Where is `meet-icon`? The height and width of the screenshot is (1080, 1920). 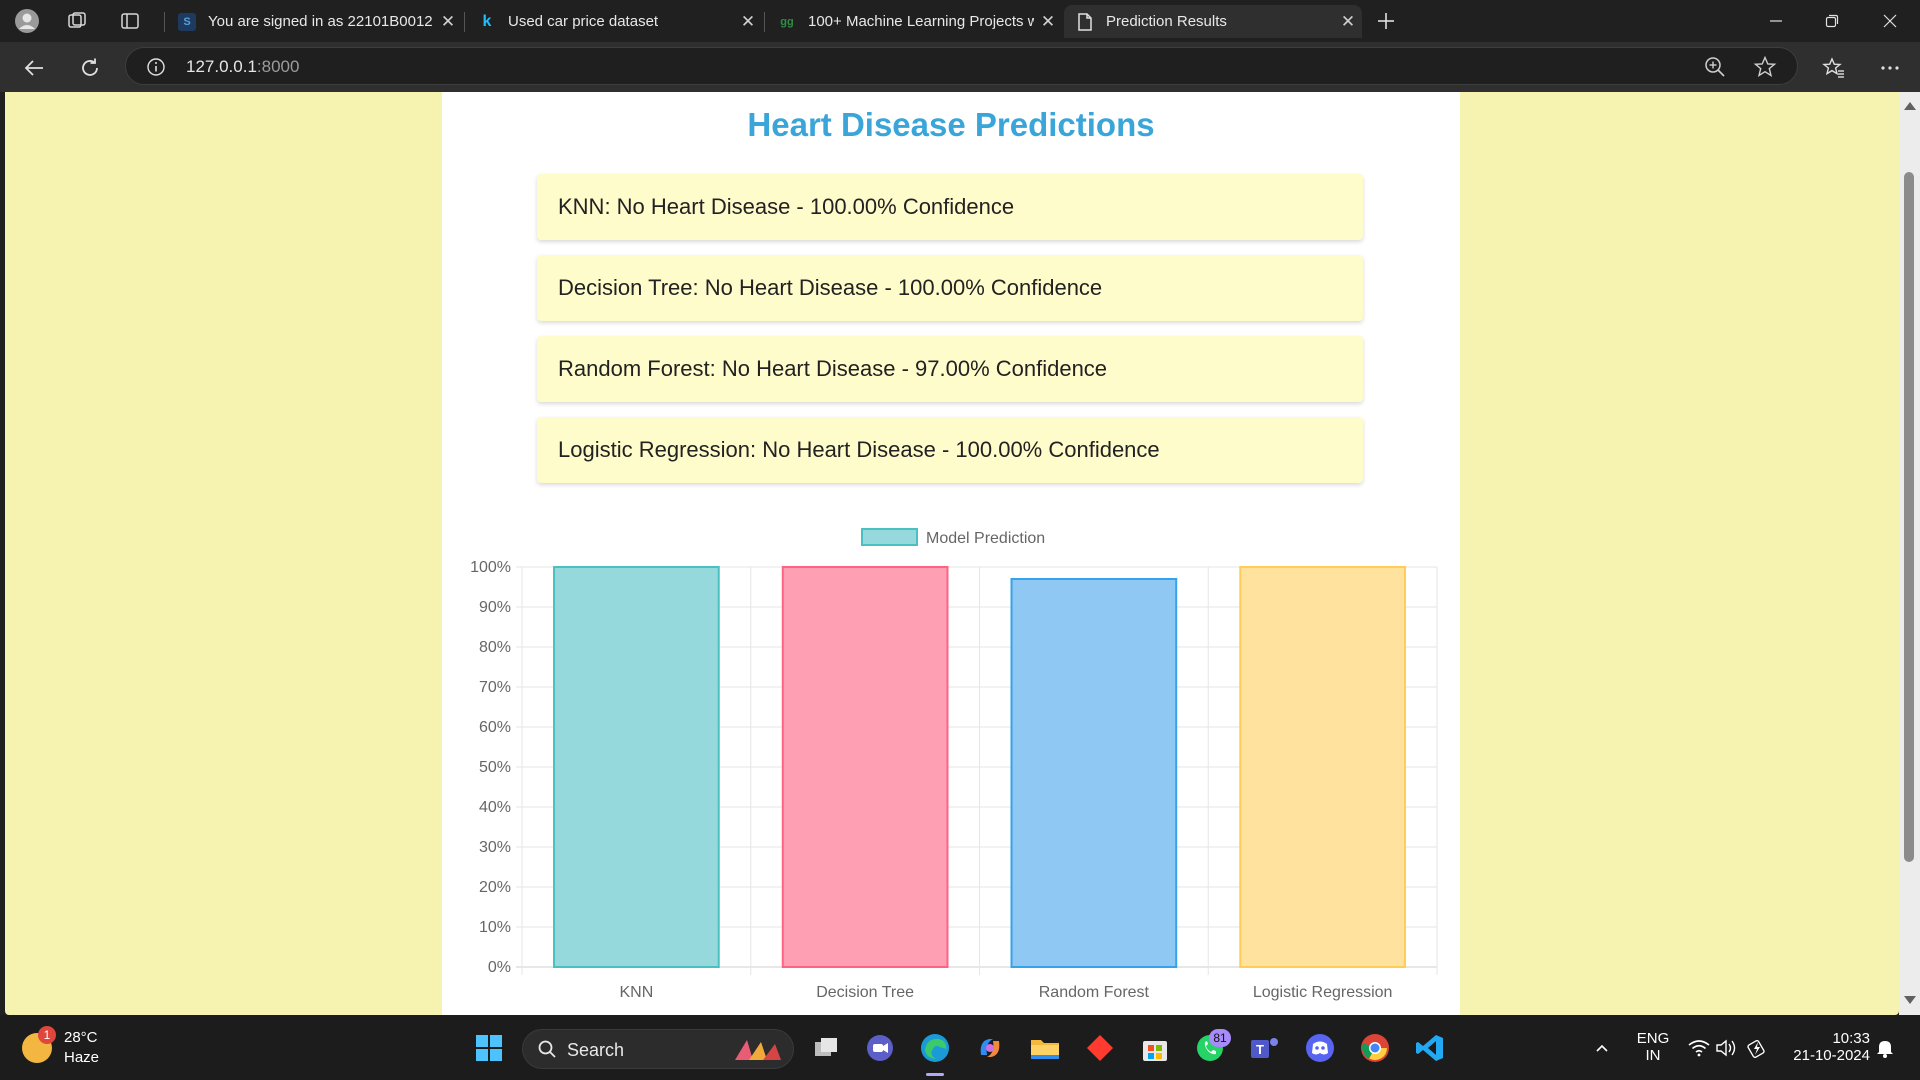 meet-icon is located at coordinates (880, 1048).